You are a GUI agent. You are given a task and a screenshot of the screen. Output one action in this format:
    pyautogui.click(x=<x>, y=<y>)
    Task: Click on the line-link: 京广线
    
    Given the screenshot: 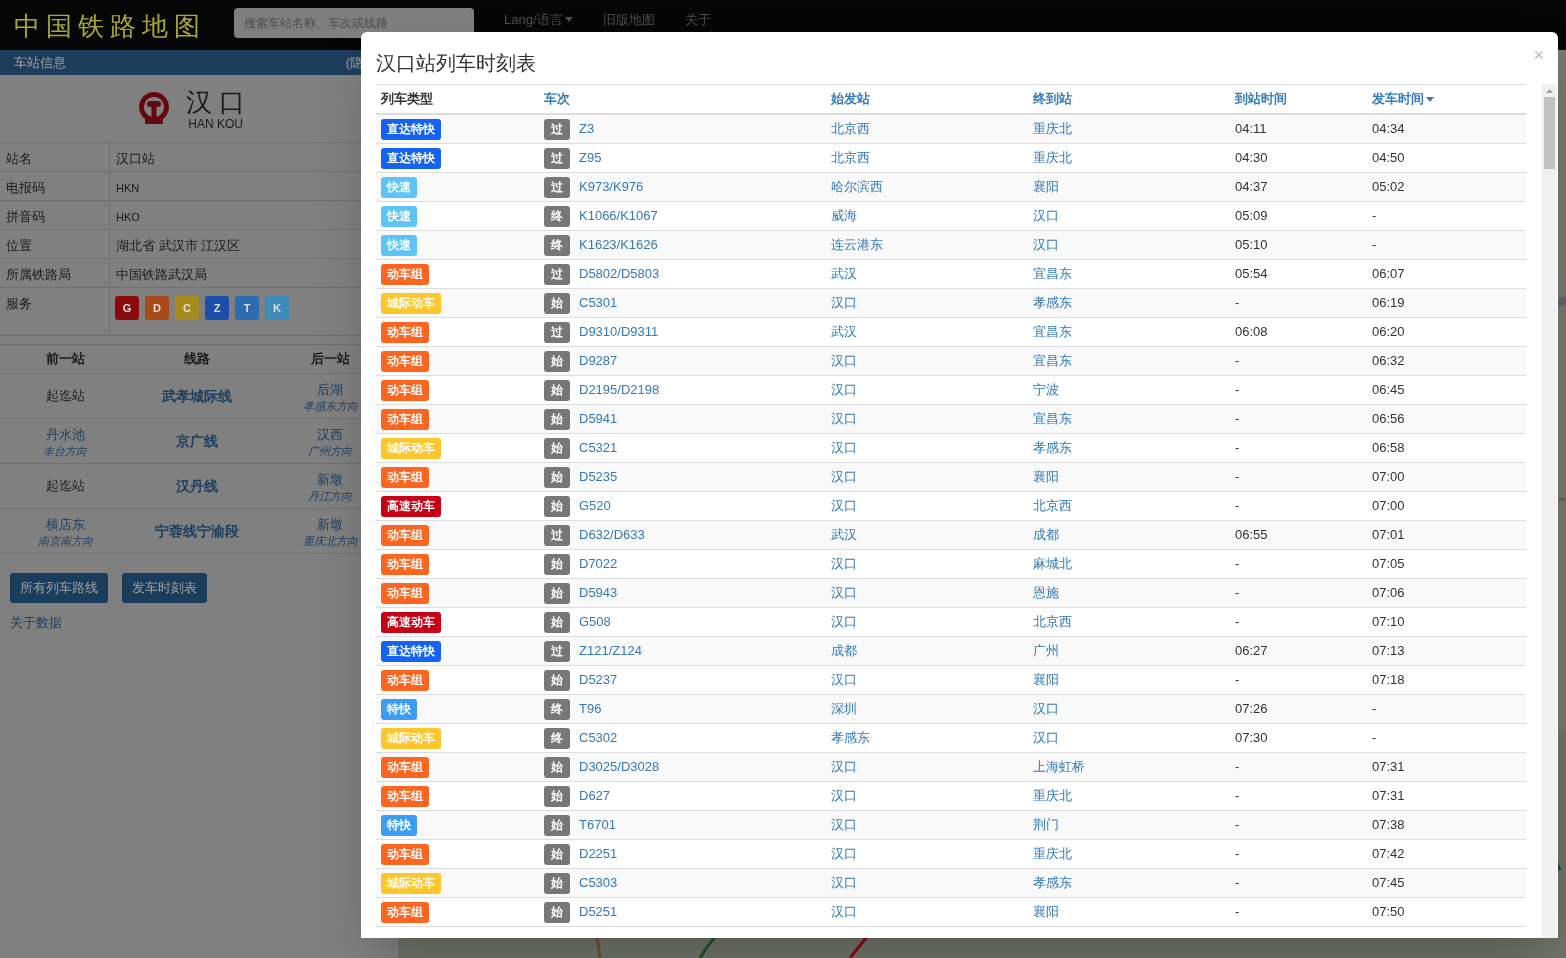 What is the action you would take?
    pyautogui.click(x=197, y=441)
    